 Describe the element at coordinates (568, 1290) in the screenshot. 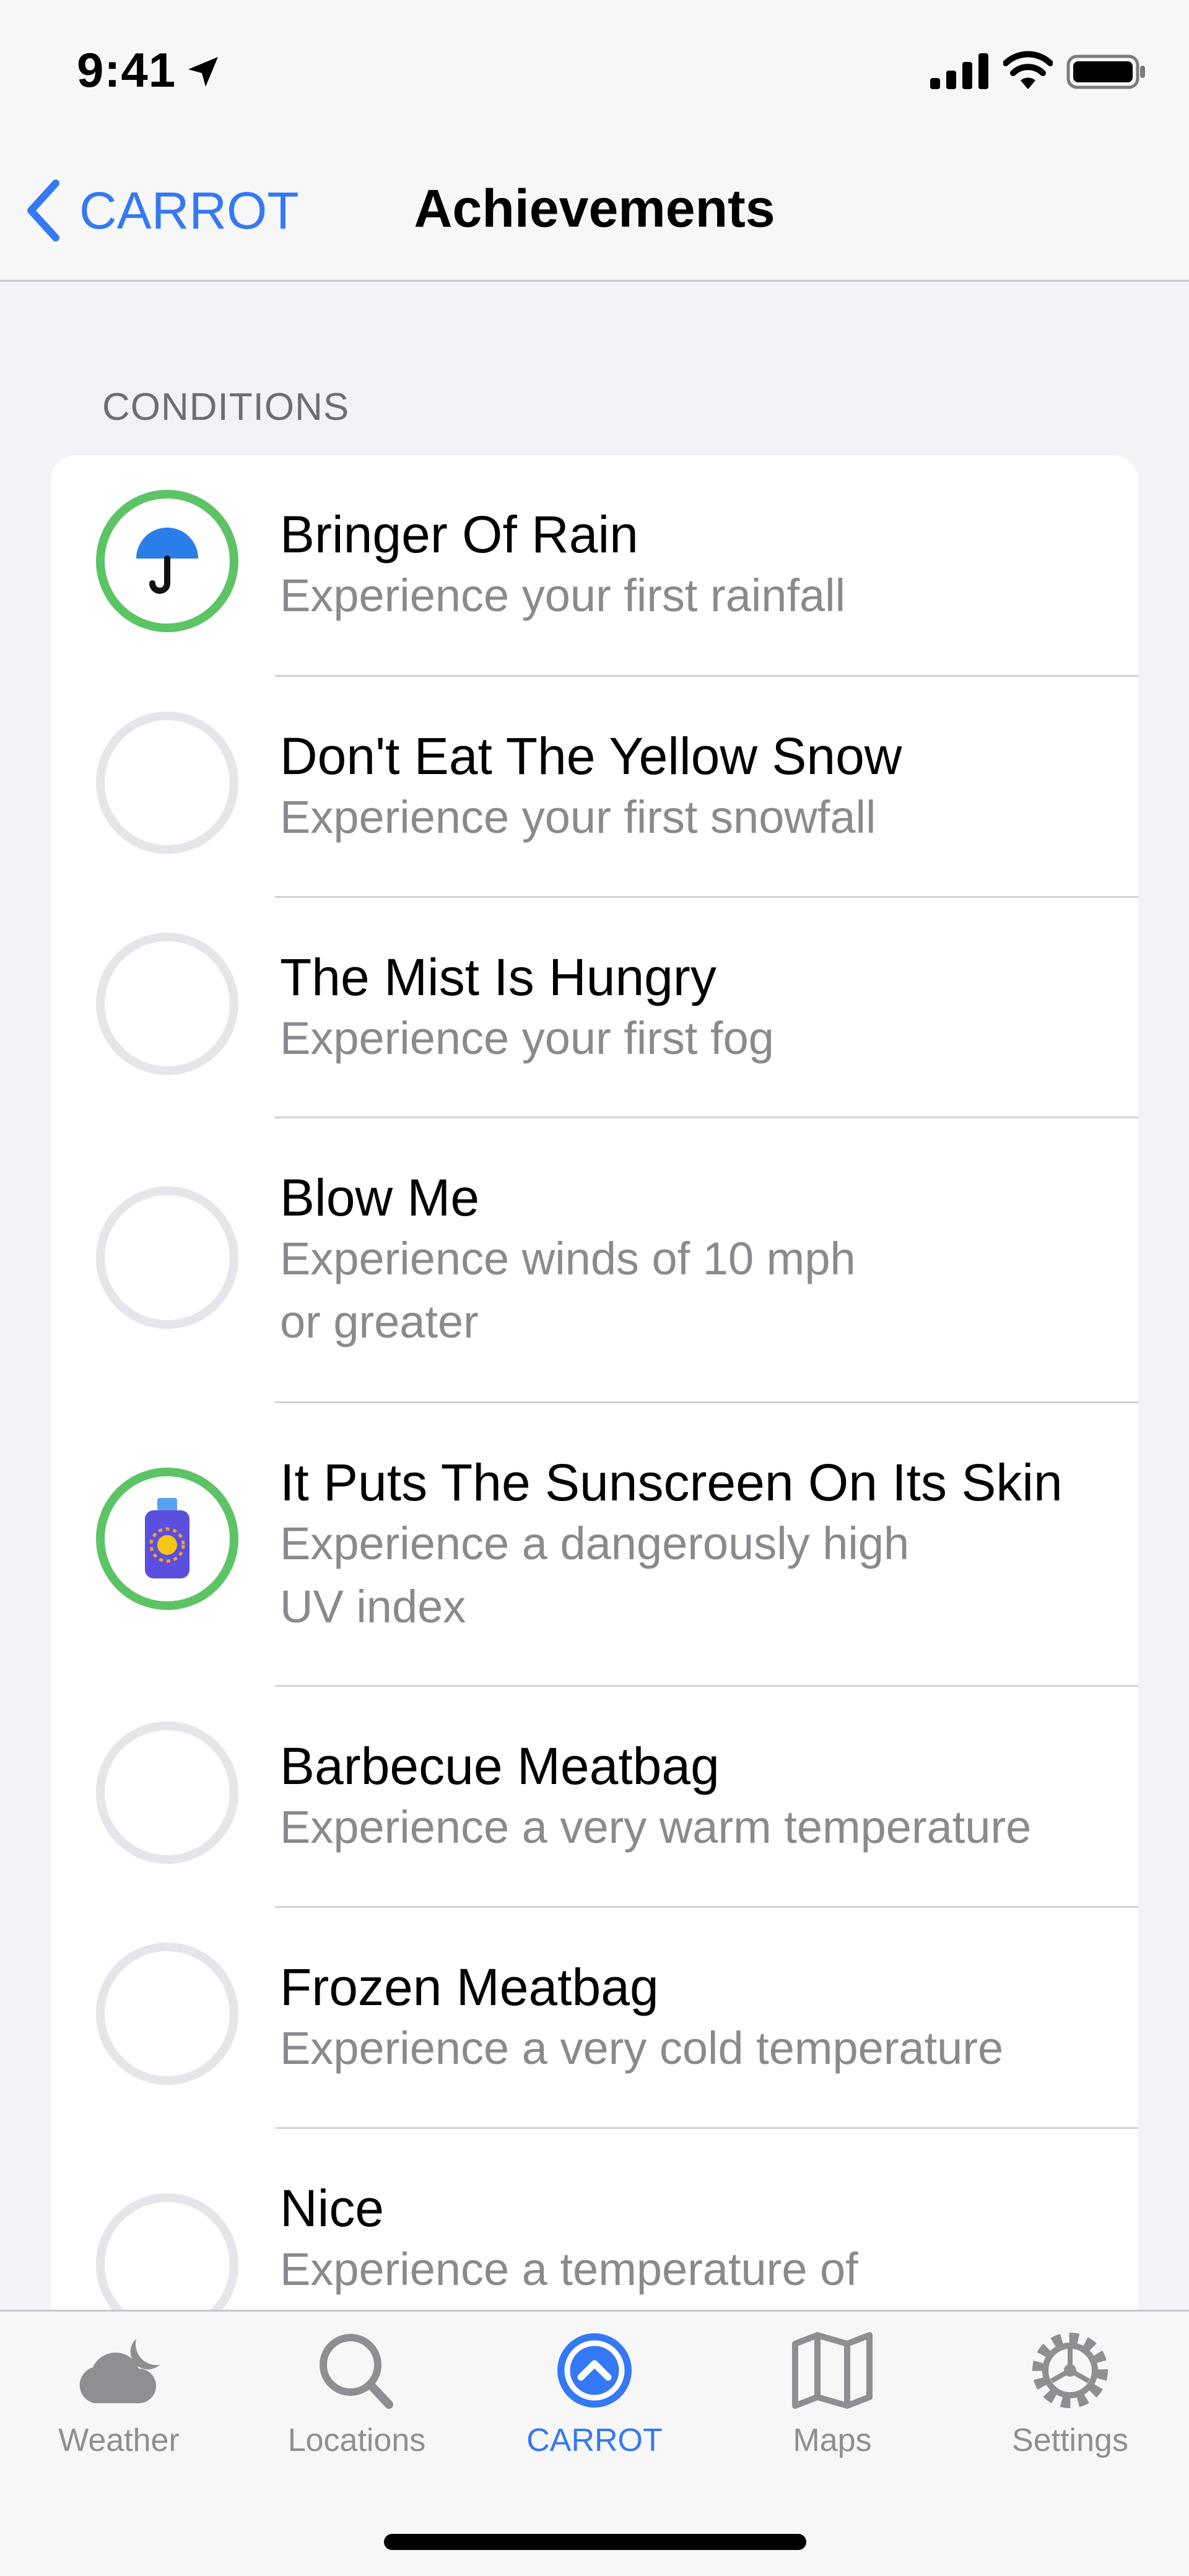

I see `achievement-description: Experience winds of 10 mph or greater` at that location.